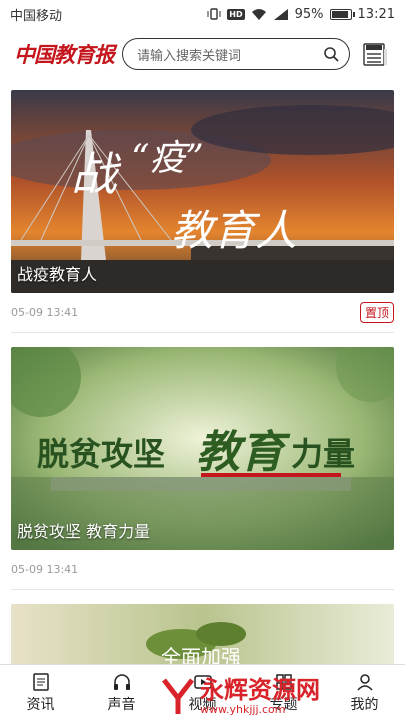  I want to click on svg-text: 教育人, so click(234, 230).